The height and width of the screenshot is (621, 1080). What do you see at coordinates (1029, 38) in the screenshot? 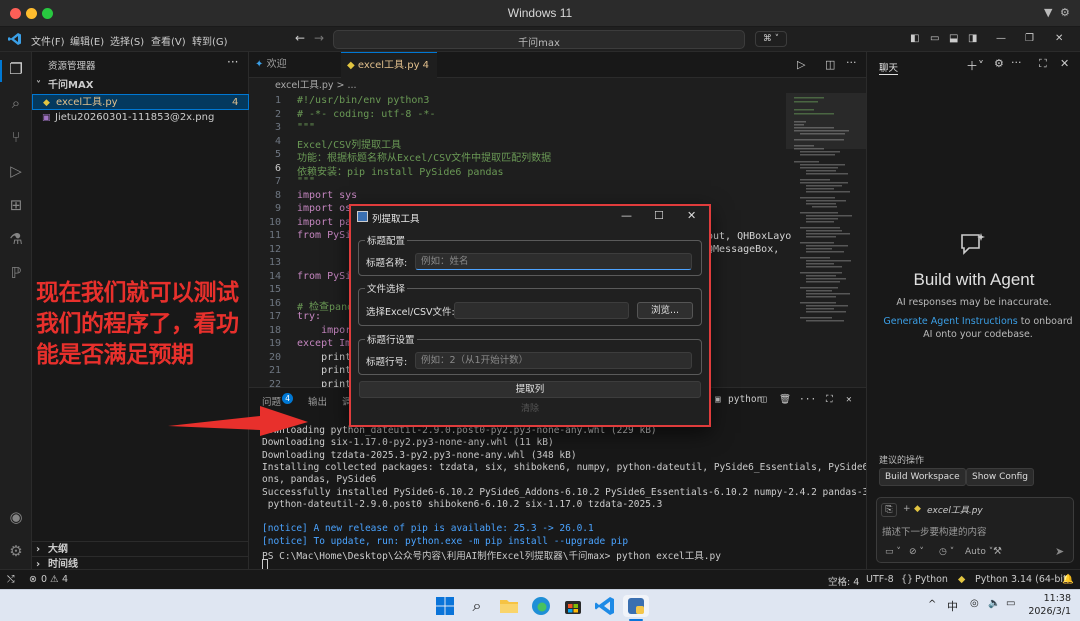
I see `restore-icon: ❐` at bounding box center [1029, 38].